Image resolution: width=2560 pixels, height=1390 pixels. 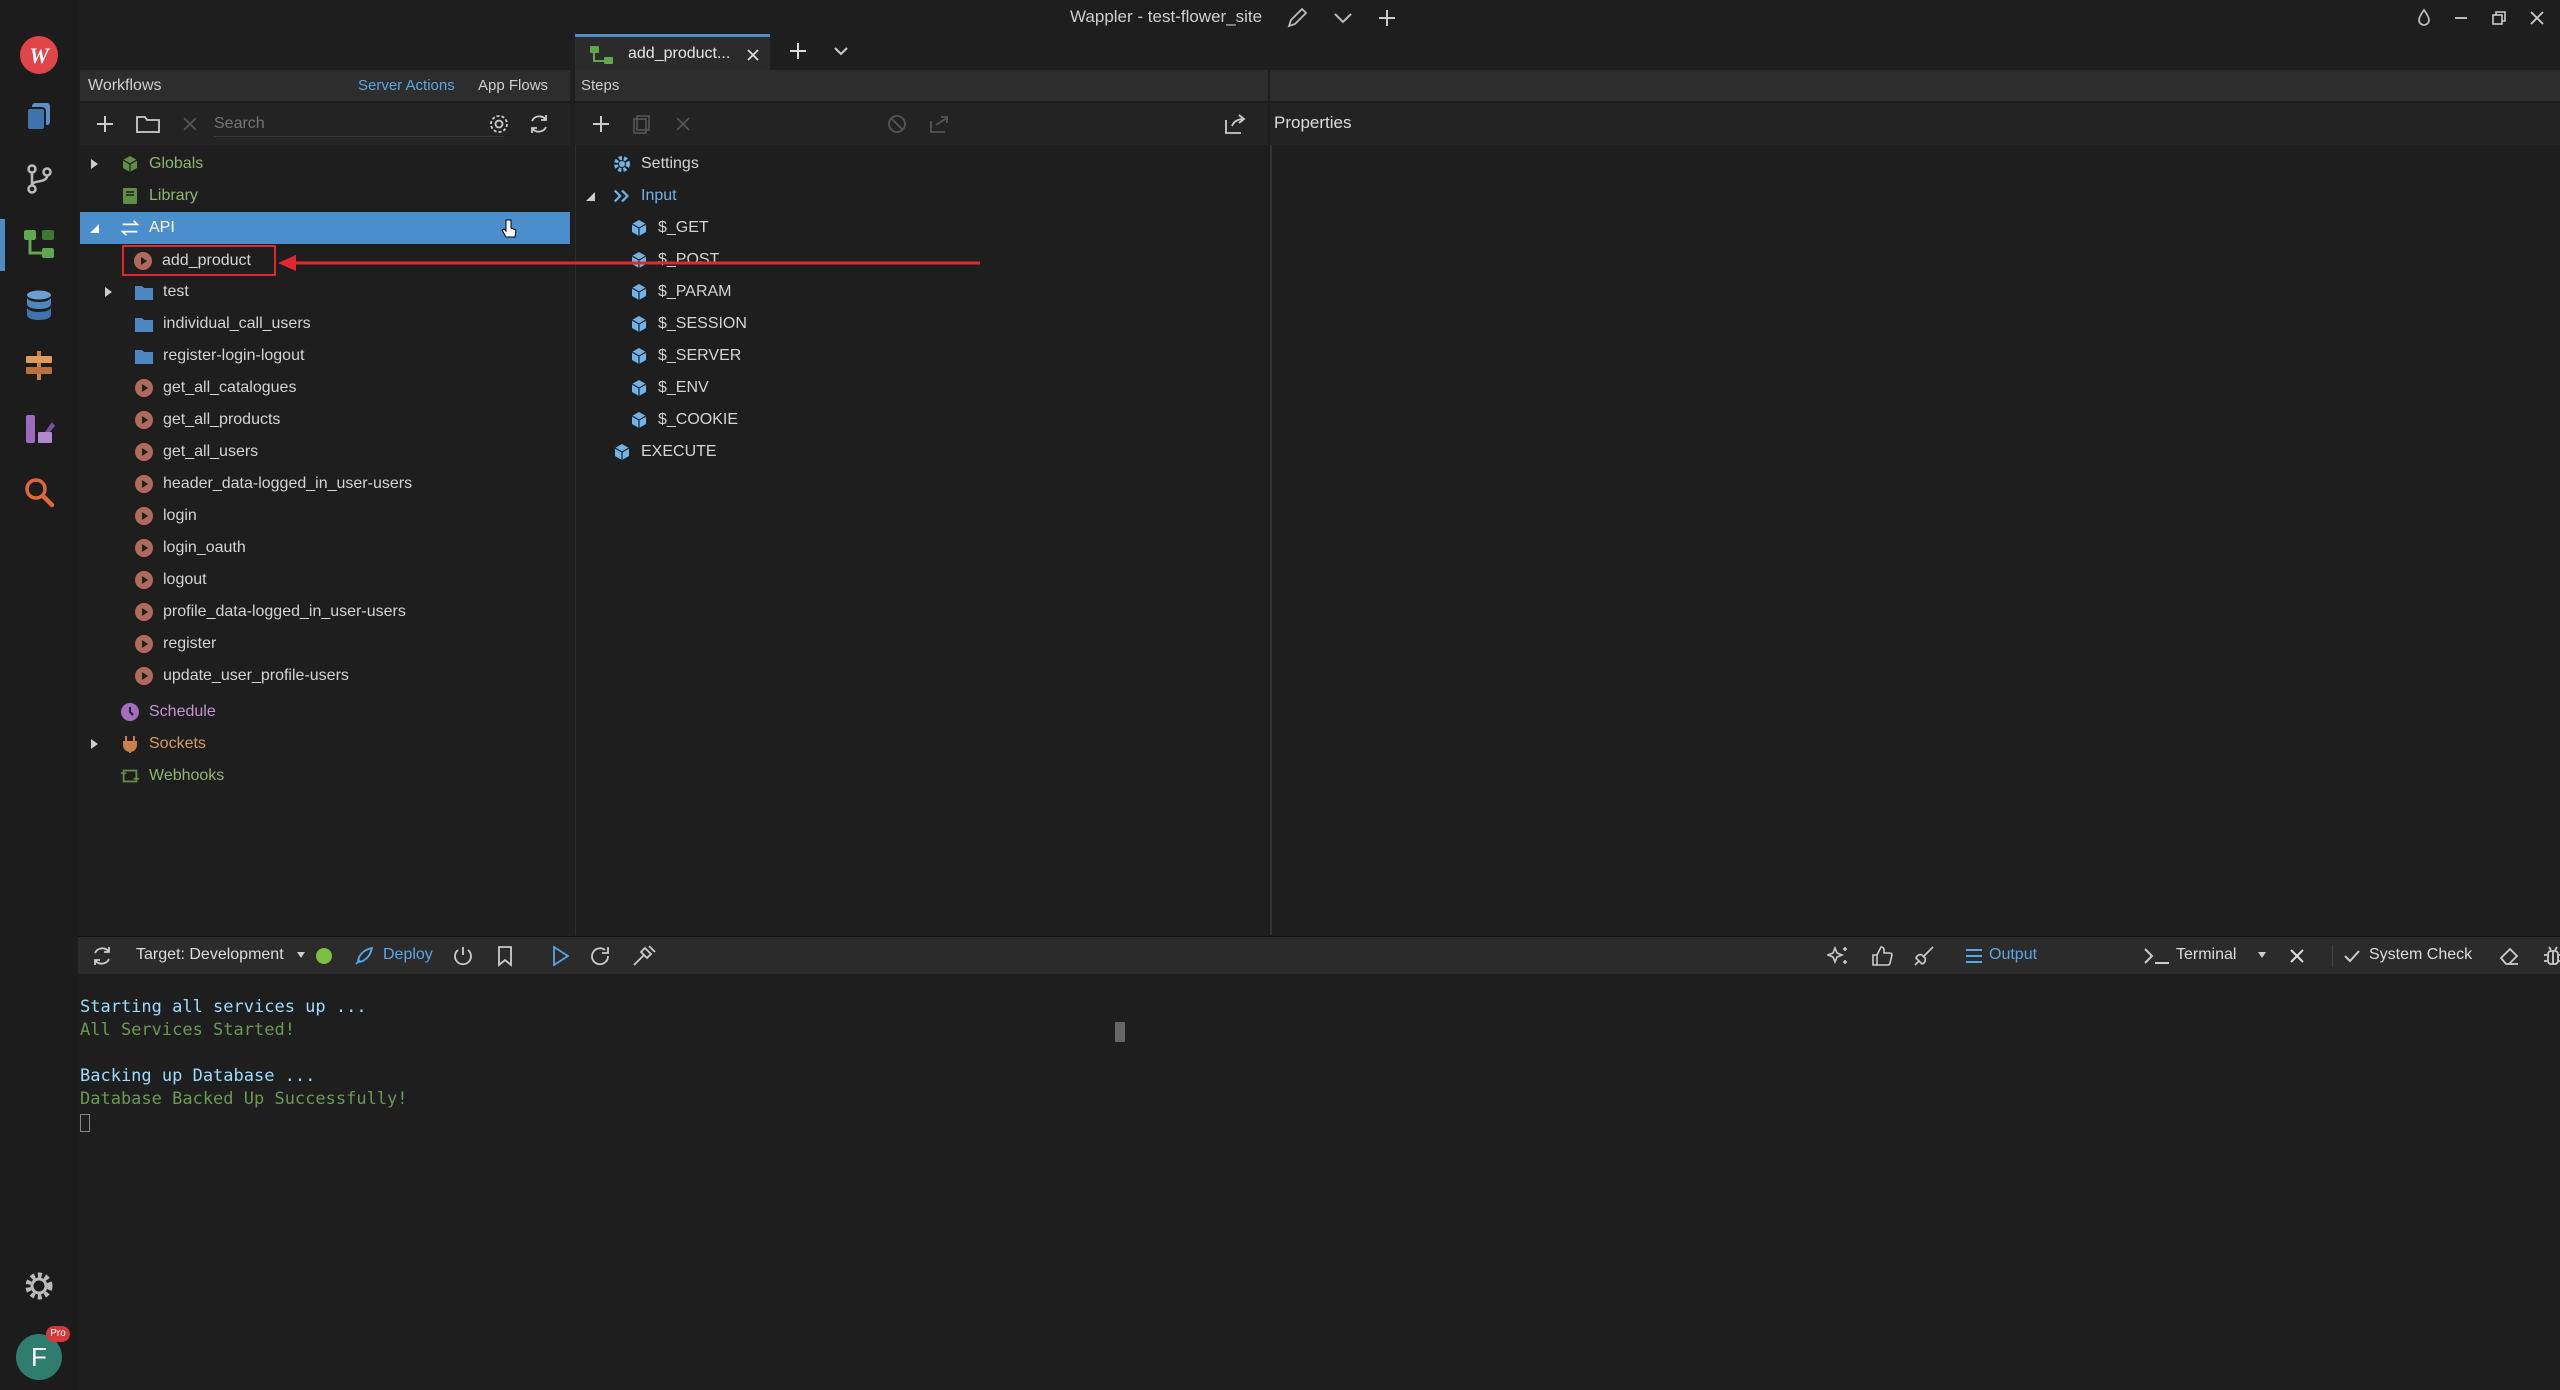 What do you see at coordinates (210, 955) in the screenshot?
I see `target-select: Target: Development` at bounding box center [210, 955].